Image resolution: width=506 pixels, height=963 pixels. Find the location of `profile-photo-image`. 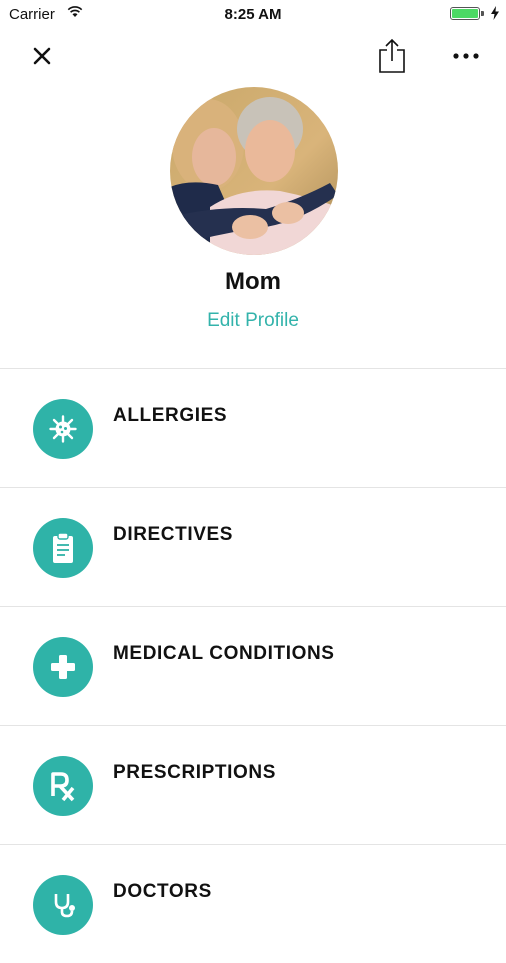

profile-photo-image is located at coordinates (254, 171).